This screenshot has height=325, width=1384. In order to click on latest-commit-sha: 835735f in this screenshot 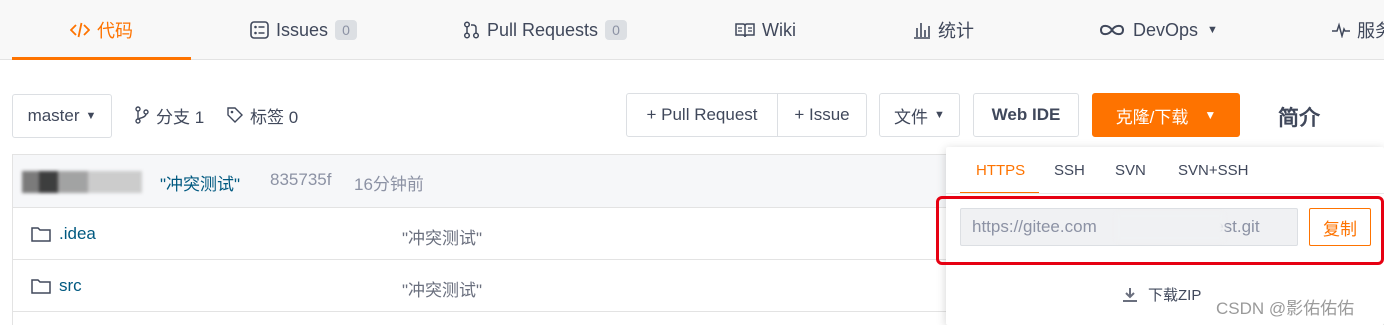, I will do `click(300, 180)`.